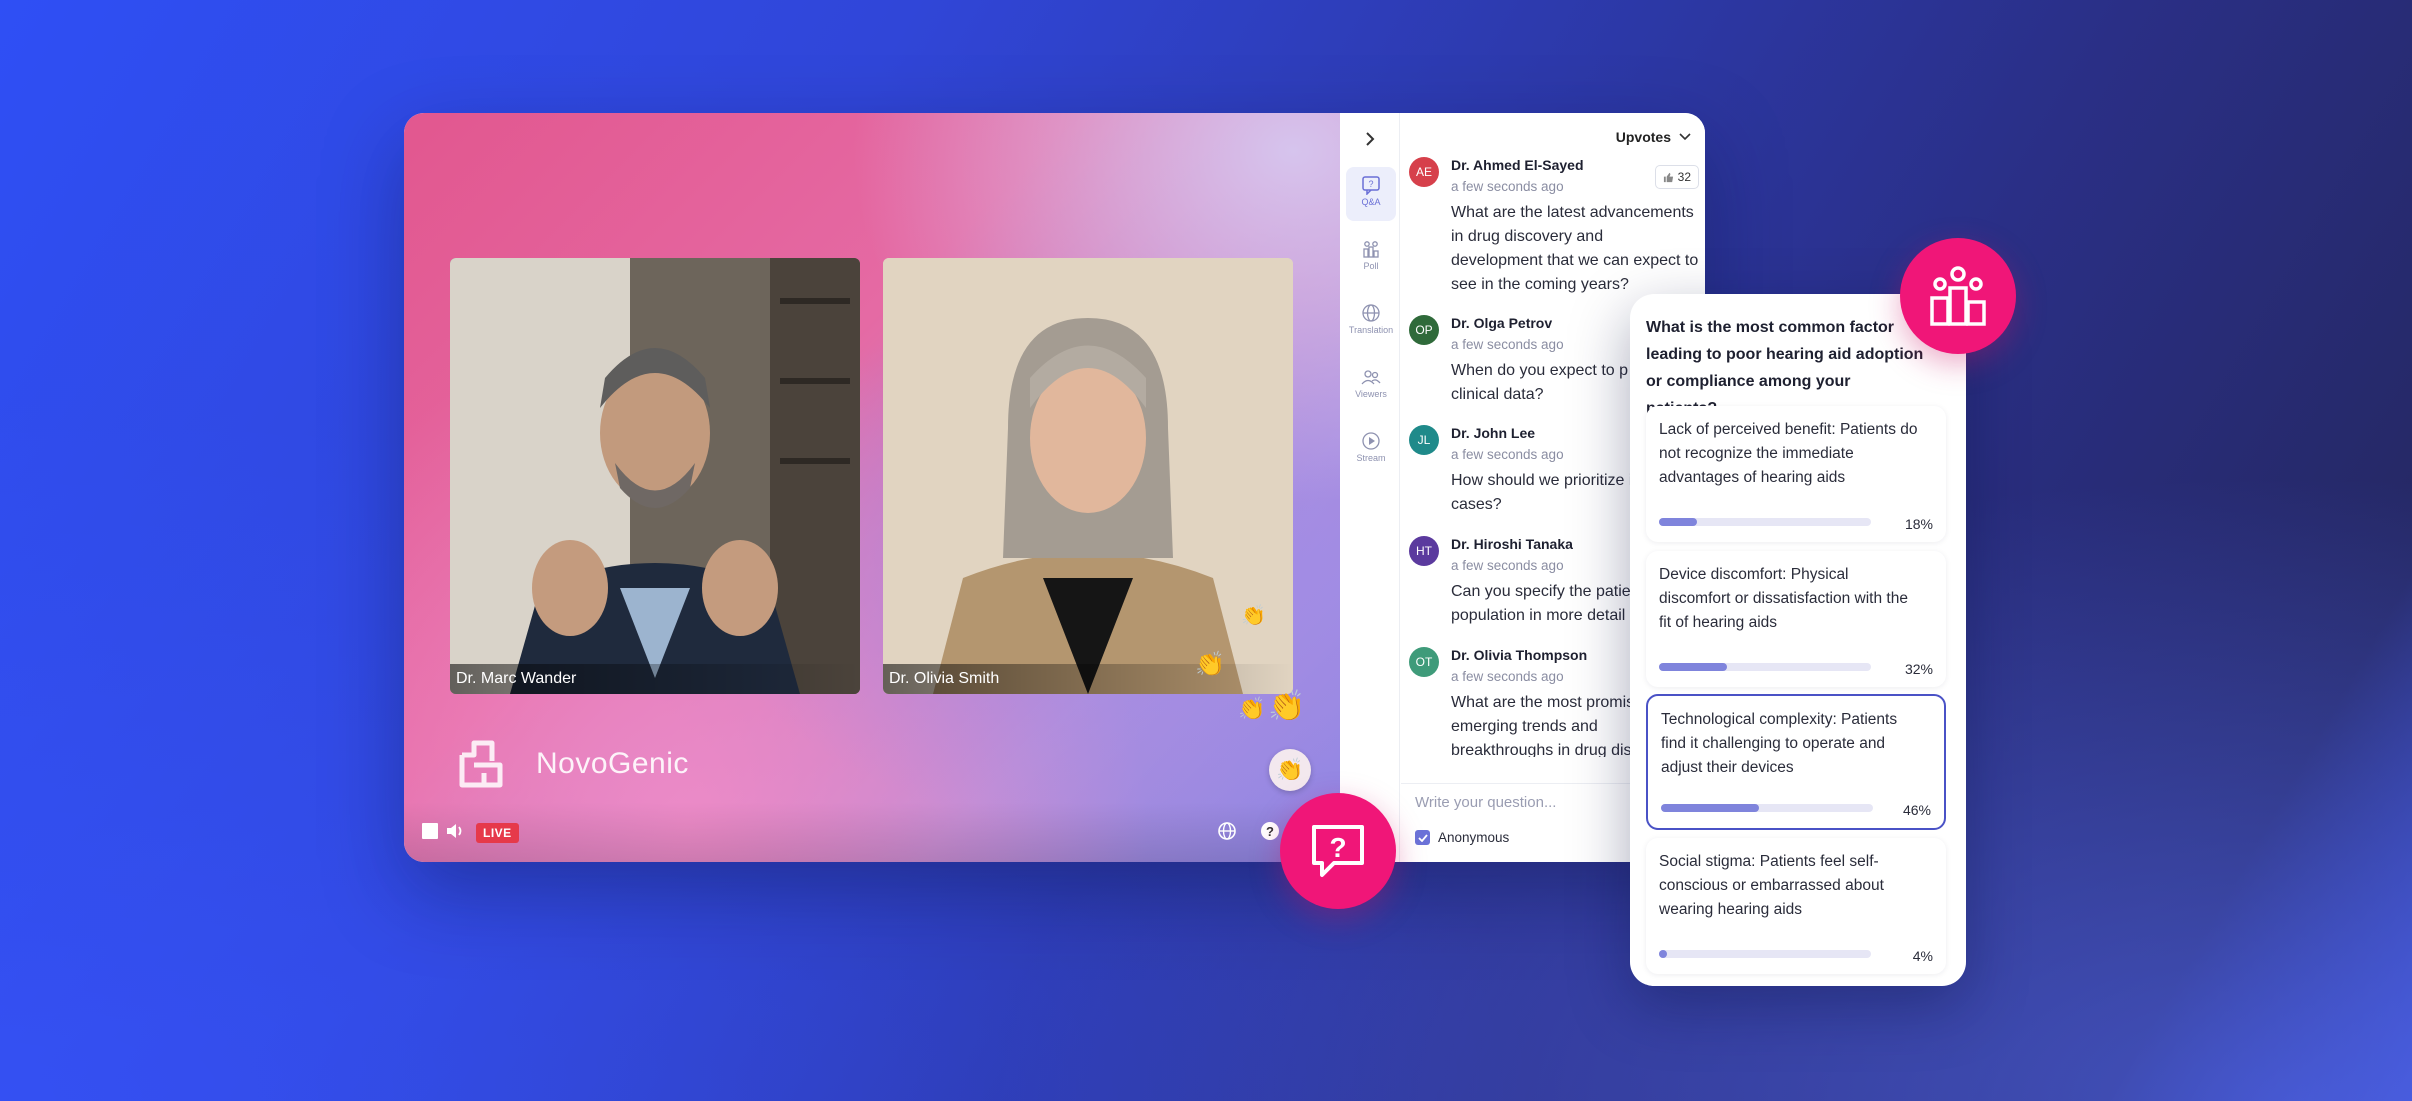 This screenshot has width=2412, height=1101. I want to click on question-author: Dr. Ahmed El-Sayed, so click(1517, 165).